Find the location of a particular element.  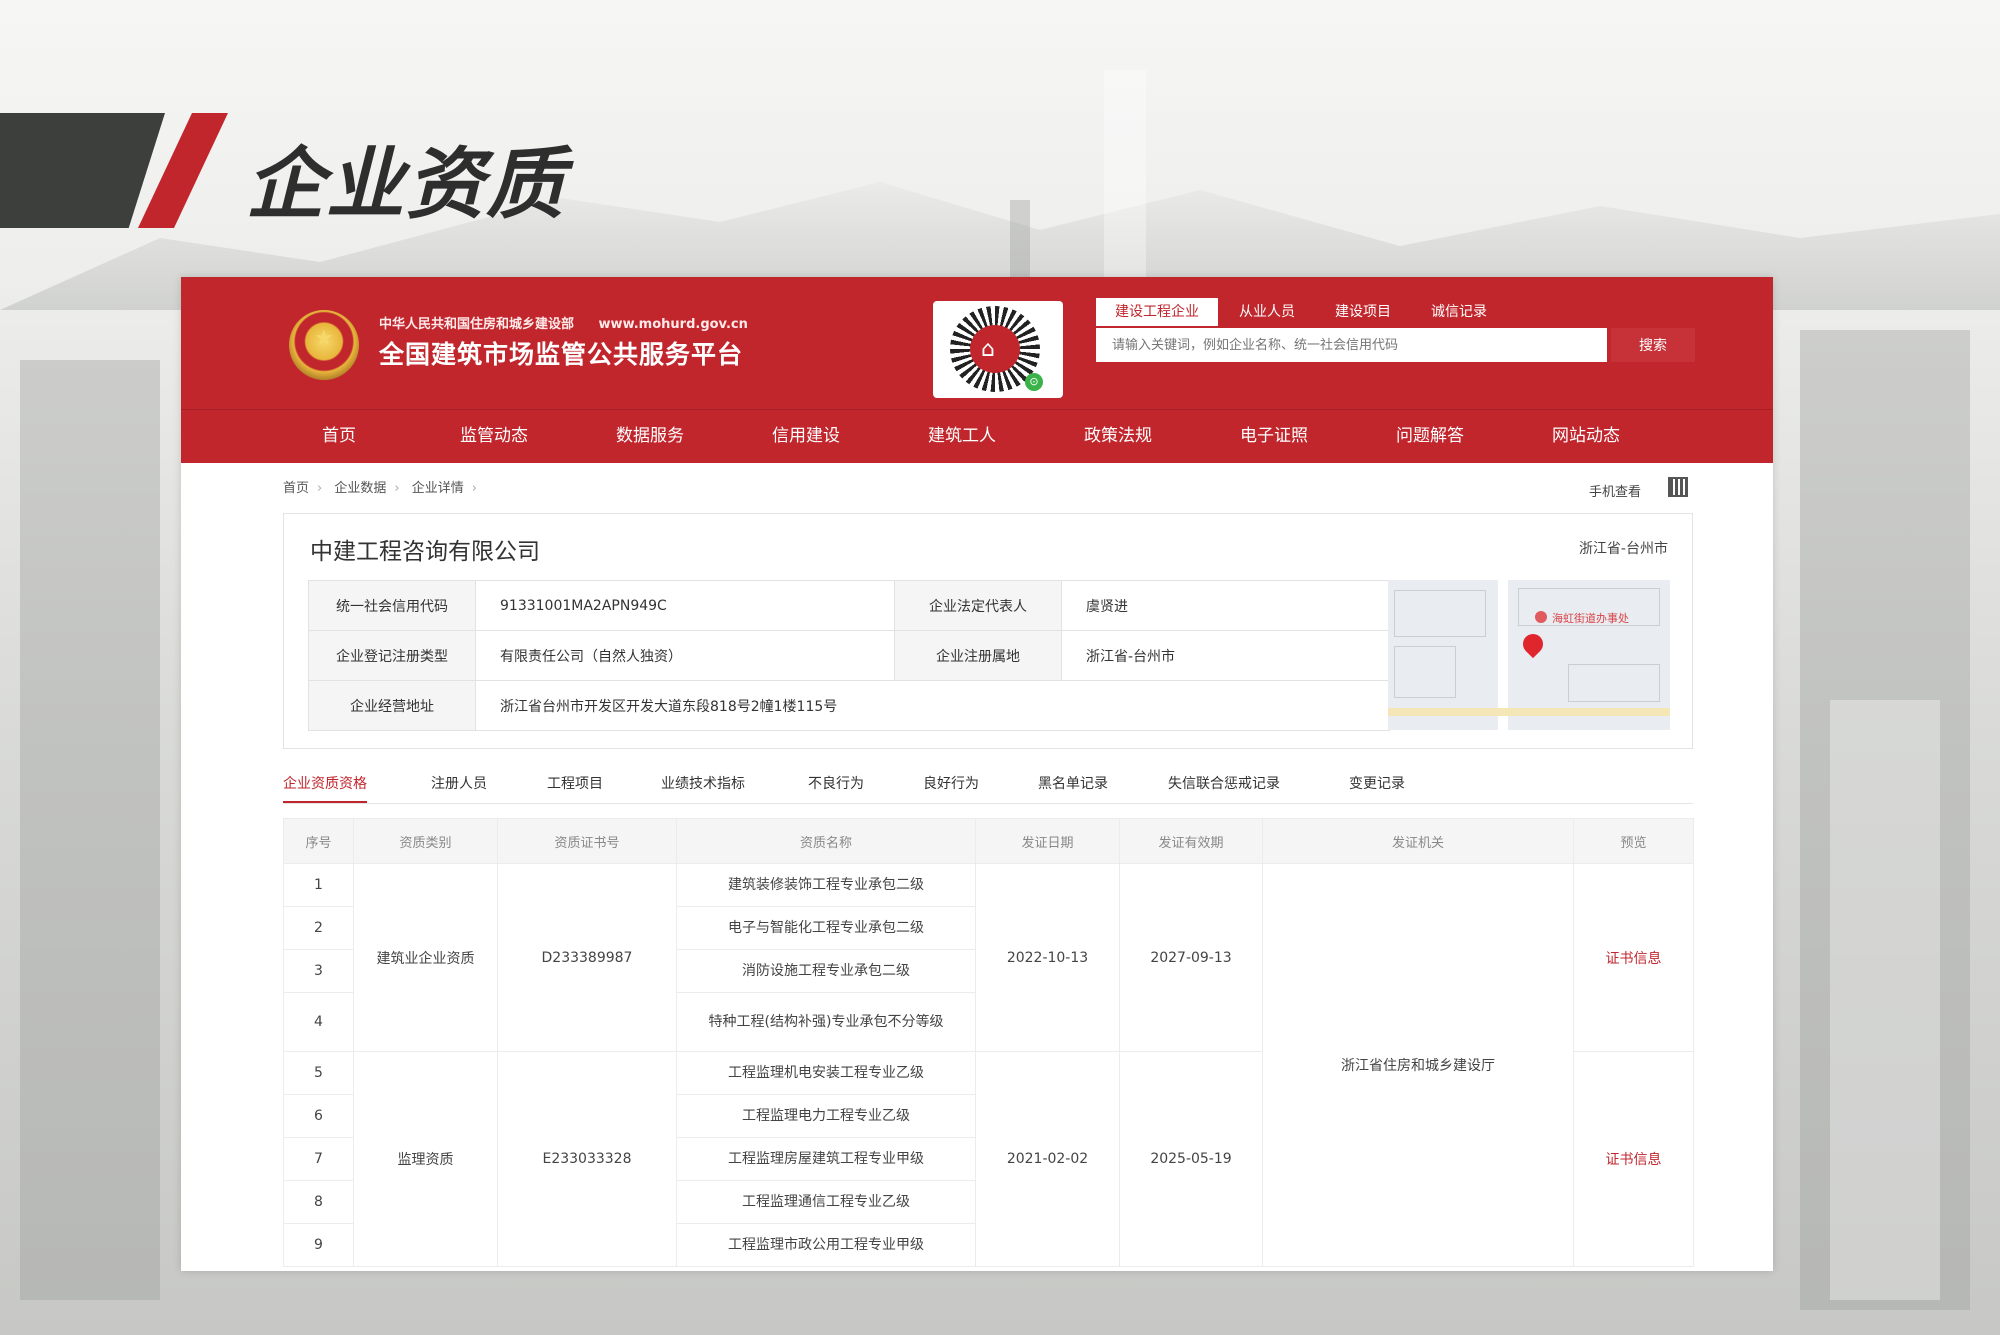

label-credit-code: 统一社会信用代码 is located at coordinates (392, 605).